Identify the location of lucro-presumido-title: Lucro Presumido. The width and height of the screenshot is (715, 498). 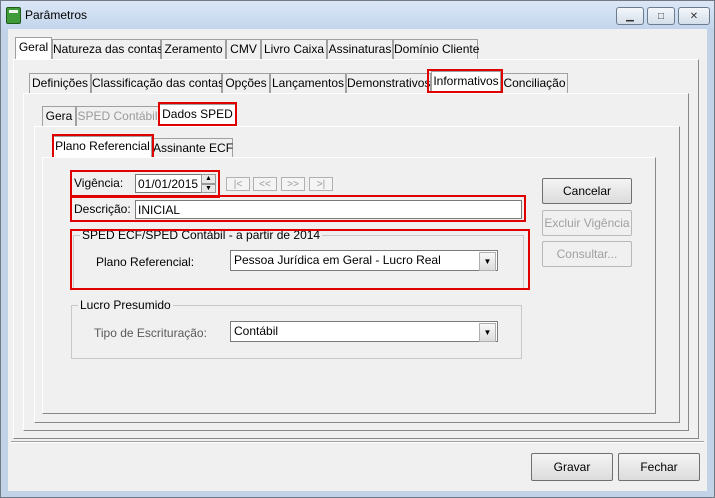
(125, 305).